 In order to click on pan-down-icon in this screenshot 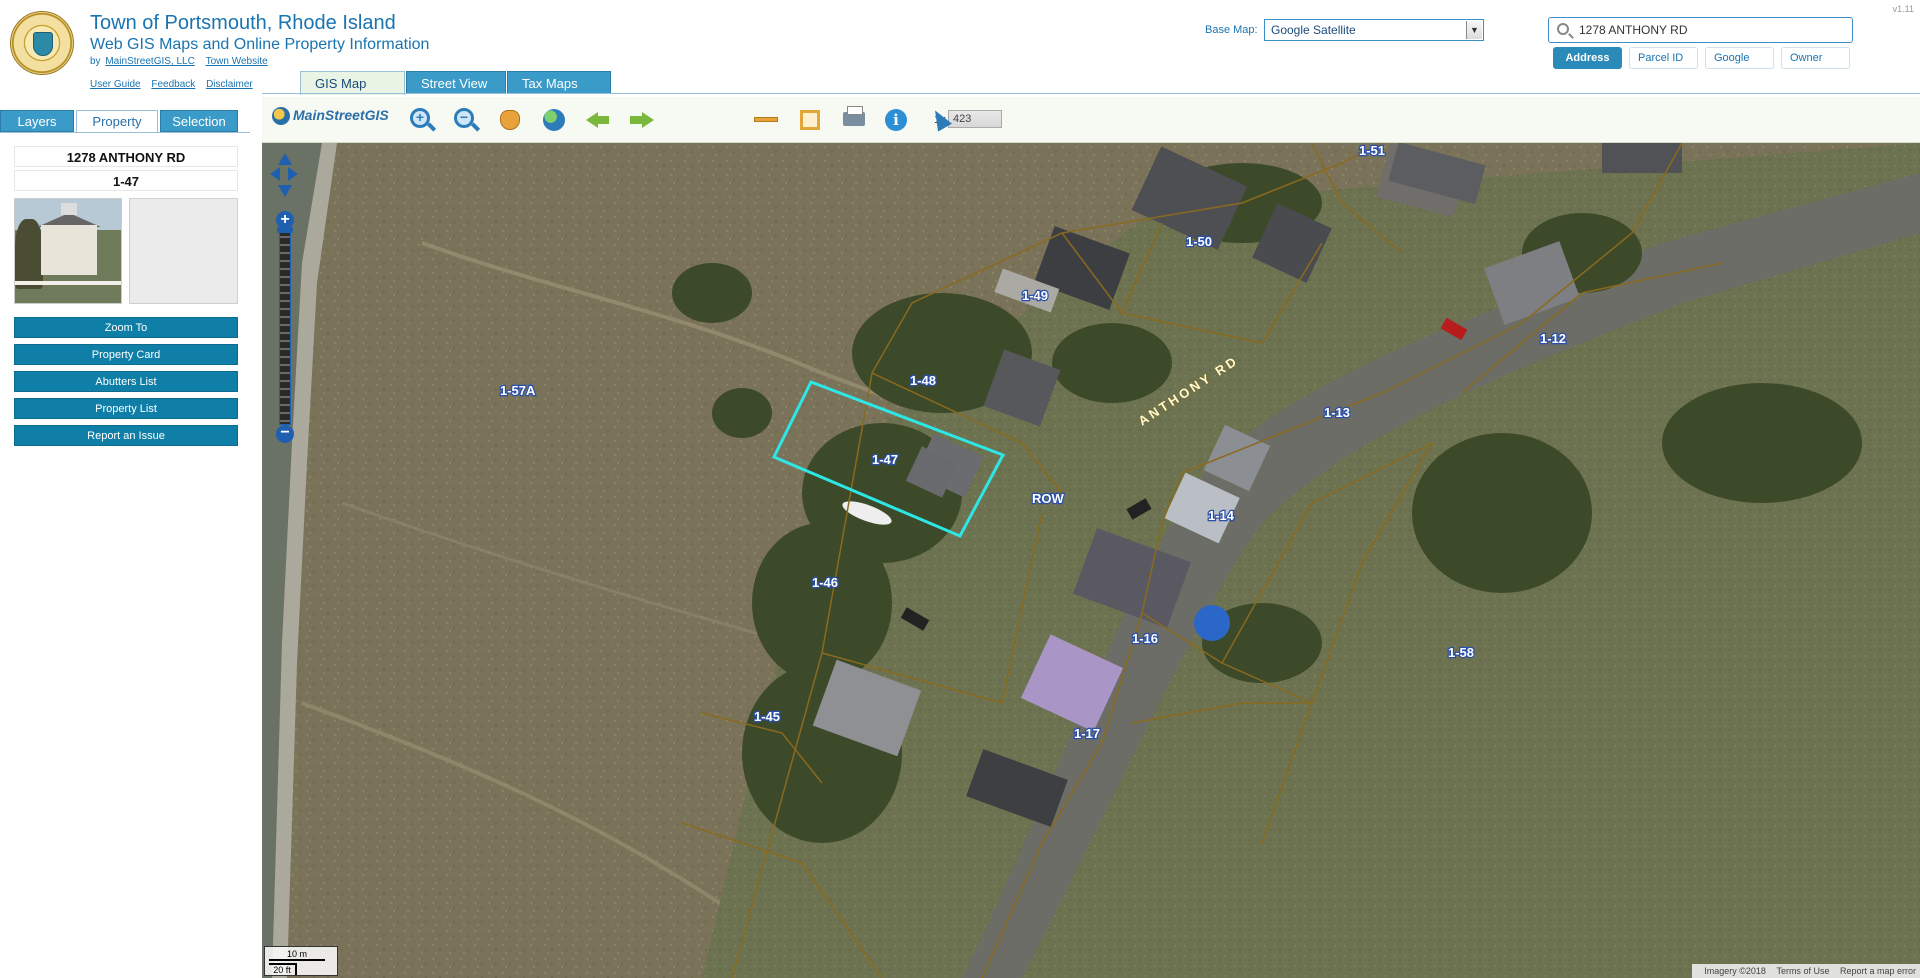, I will do `click(285, 191)`.